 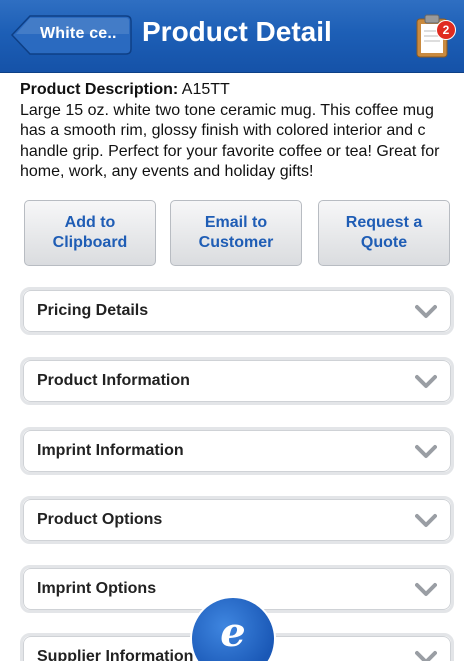 What do you see at coordinates (237, 311) in the screenshot?
I see `section-pricing-details: Pricing Details` at bounding box center [237, 311].